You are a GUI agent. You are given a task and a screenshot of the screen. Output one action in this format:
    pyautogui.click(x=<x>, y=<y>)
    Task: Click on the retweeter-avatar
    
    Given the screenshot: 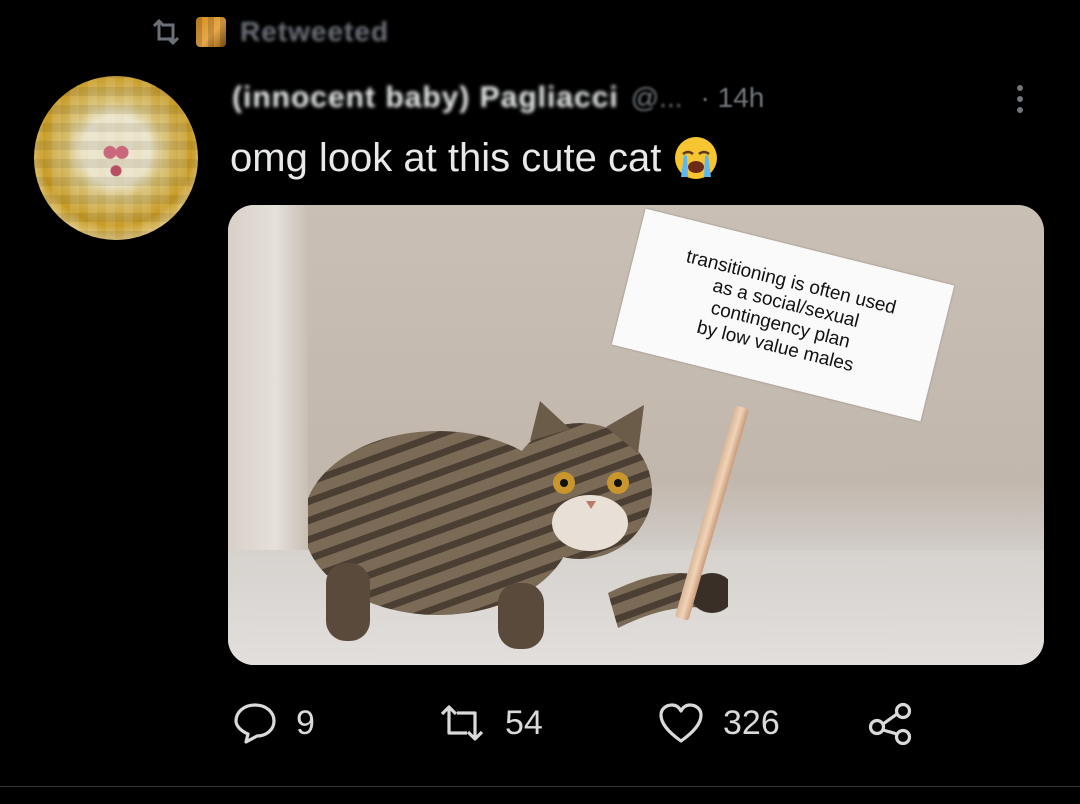 What is the action you would take?
    pyautogui.click(x=211, y=32)
    